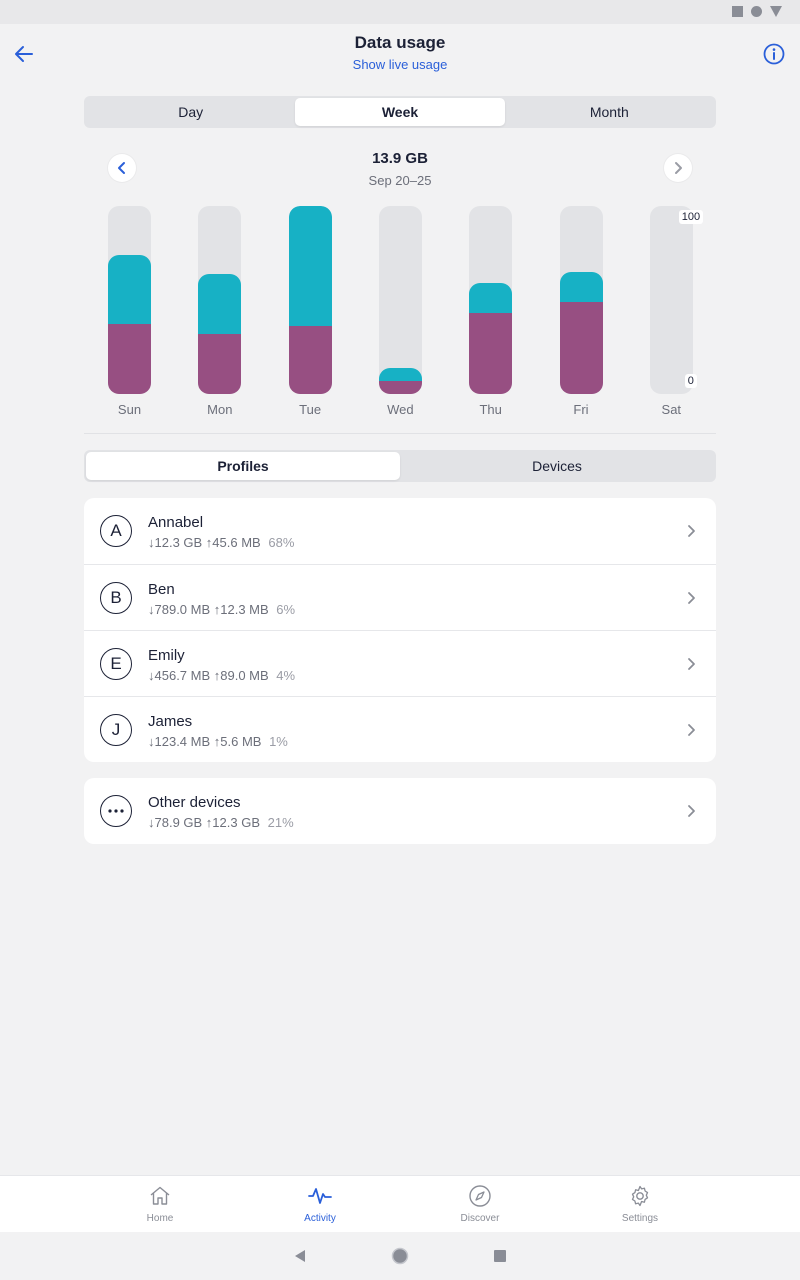  Describe the element at coordinates (671, 300) in the screenshot. I see `bar-sat` at that location.